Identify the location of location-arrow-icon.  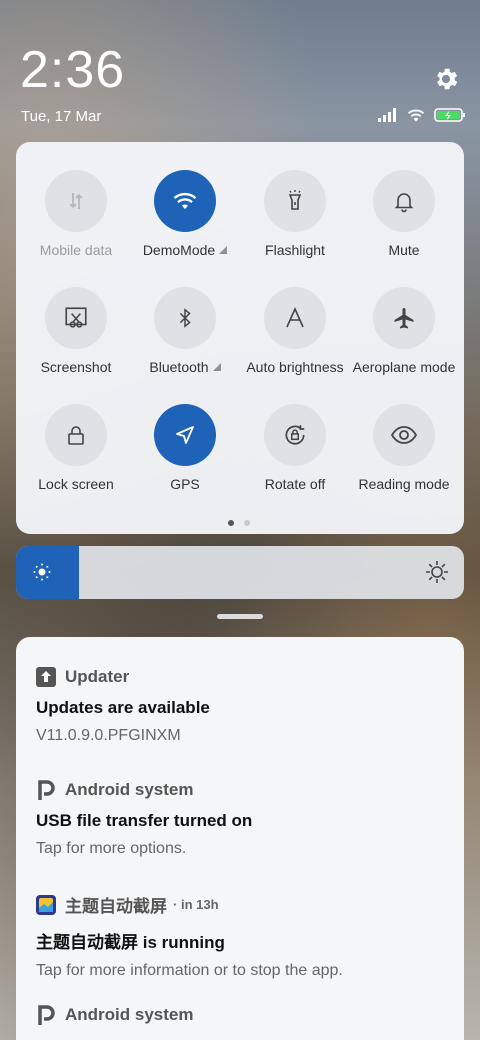
(185, 435).